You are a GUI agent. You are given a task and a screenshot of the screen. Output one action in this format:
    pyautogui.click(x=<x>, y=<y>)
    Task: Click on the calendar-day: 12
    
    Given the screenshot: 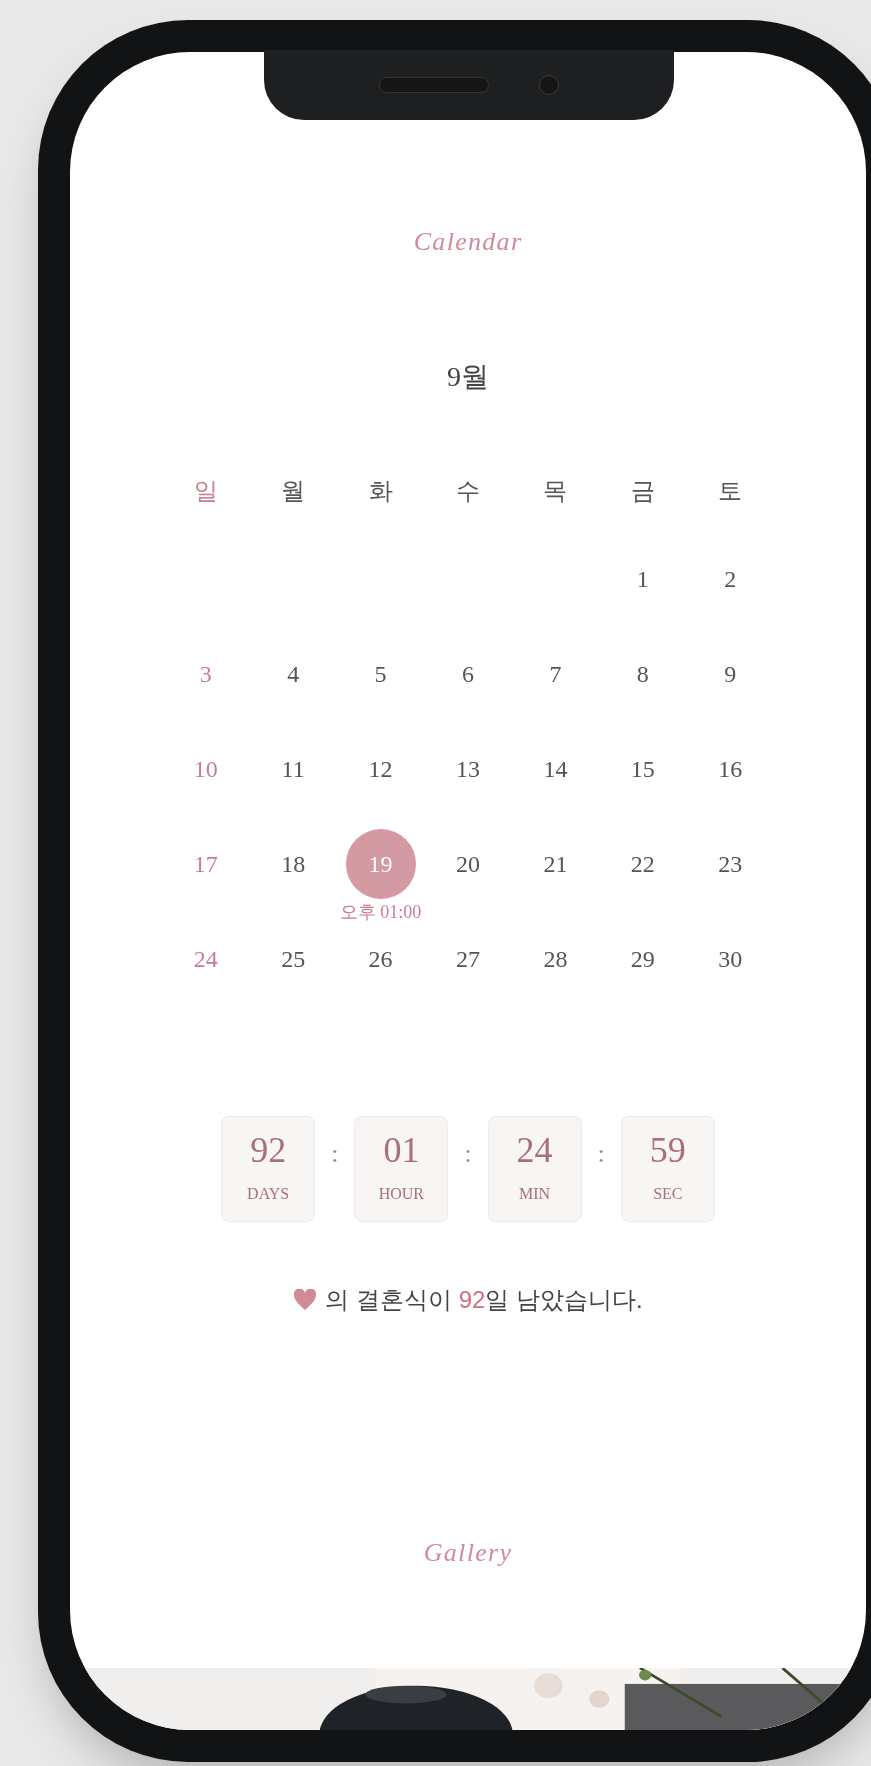 What is the action you would take?
    pyautogui.click(x=380, y=768)
    